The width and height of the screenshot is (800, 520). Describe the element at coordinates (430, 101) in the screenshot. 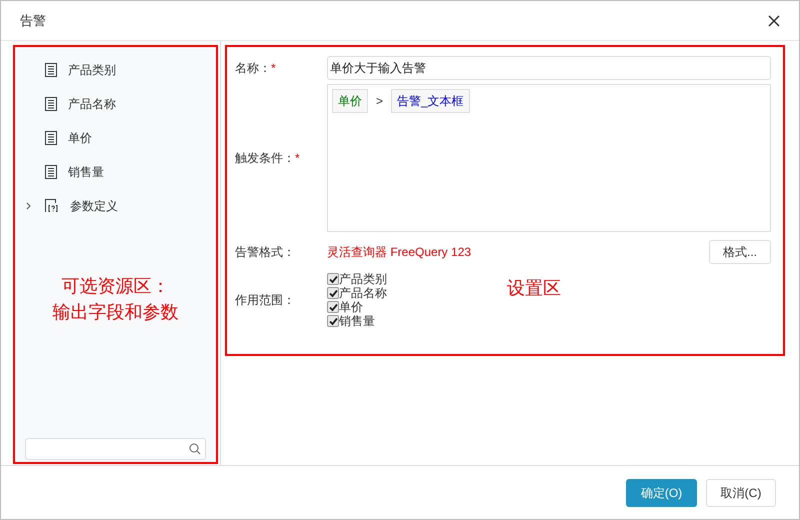

I see `condition-token: 告警_文本框` at that location.